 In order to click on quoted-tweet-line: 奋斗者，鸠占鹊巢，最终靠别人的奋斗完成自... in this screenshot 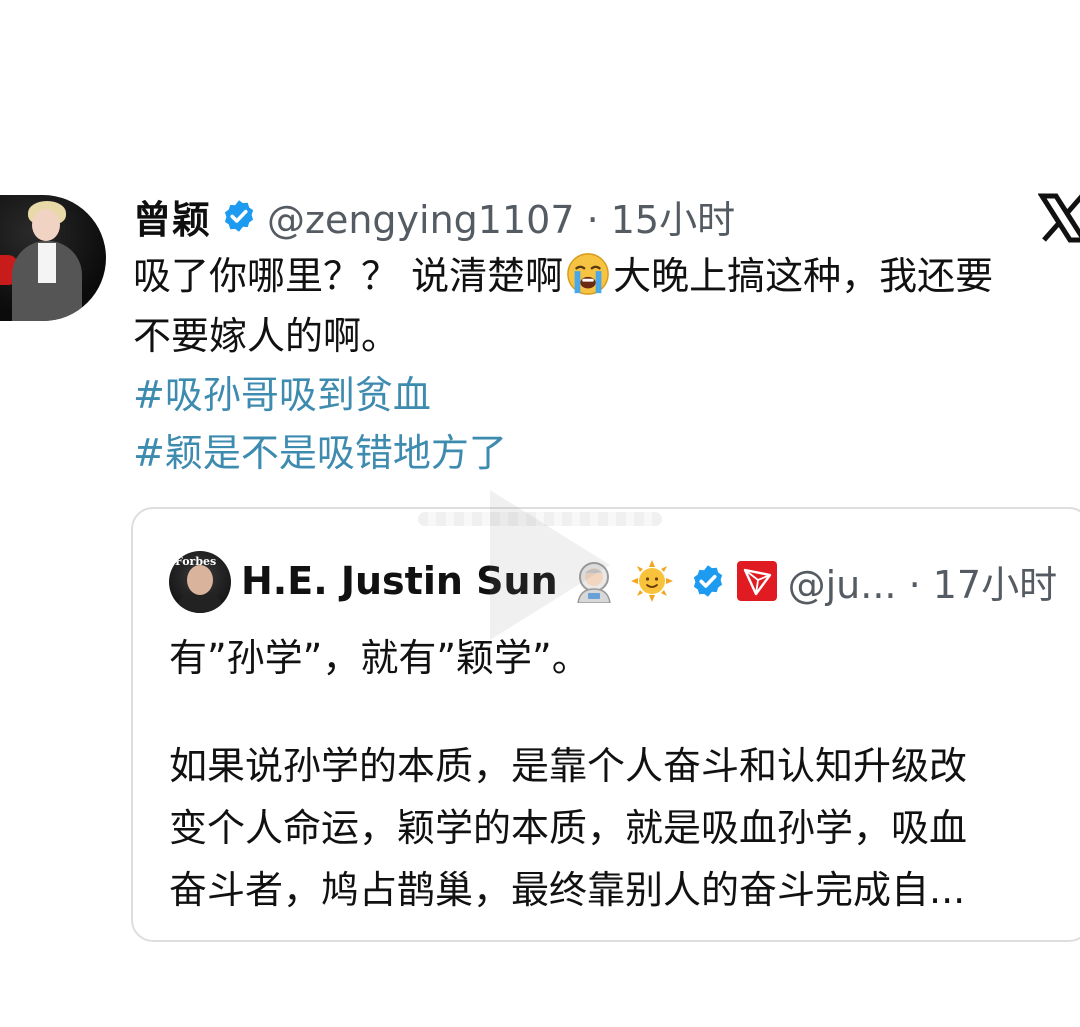, I will do `click(567, 890)`.